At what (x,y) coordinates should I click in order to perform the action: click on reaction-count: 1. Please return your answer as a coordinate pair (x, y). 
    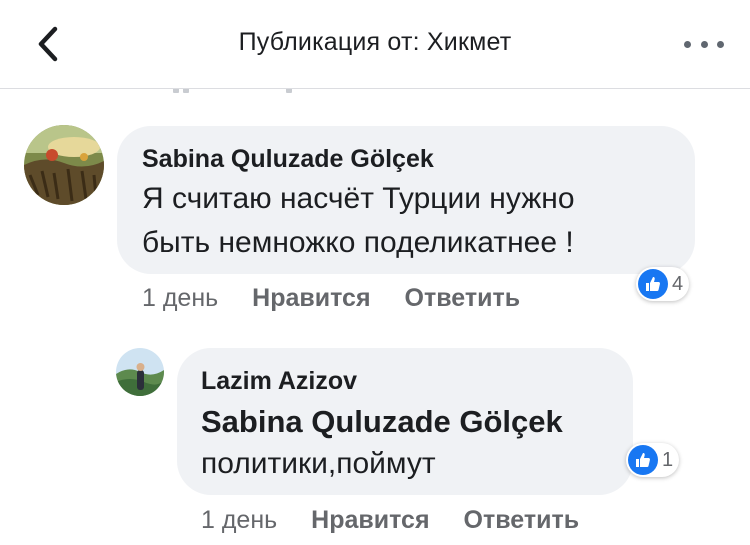
    Looking at the image, I should click on (668, 459).